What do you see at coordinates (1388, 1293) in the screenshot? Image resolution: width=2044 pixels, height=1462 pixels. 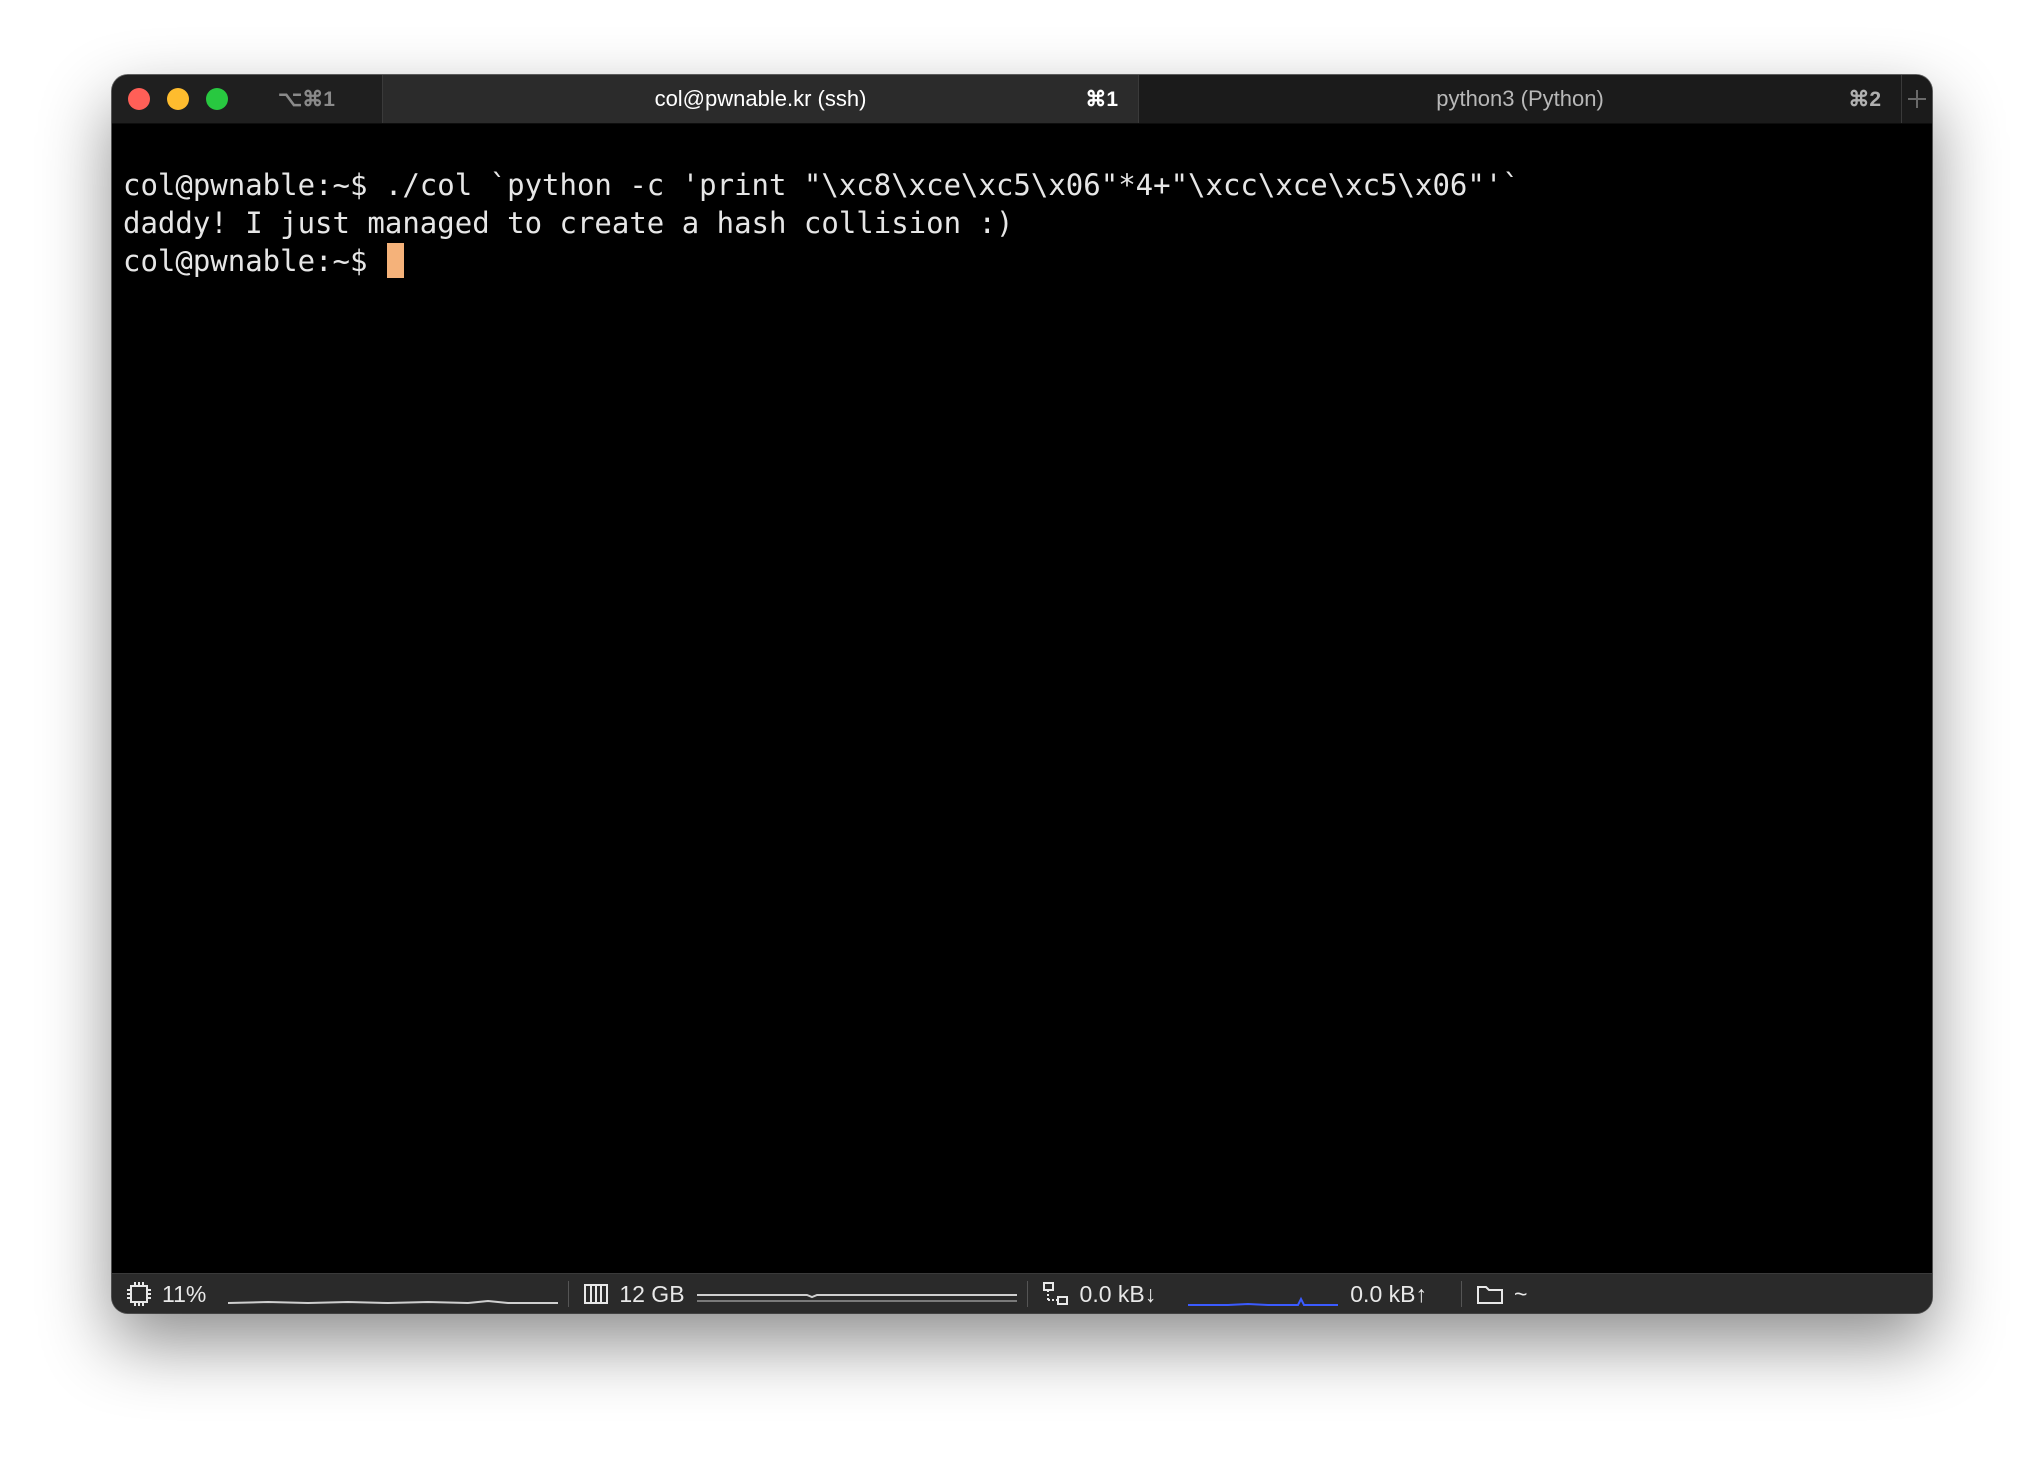 I see `network-up-value: 0.0 kB↑` at bounding box center [1388, 1293].